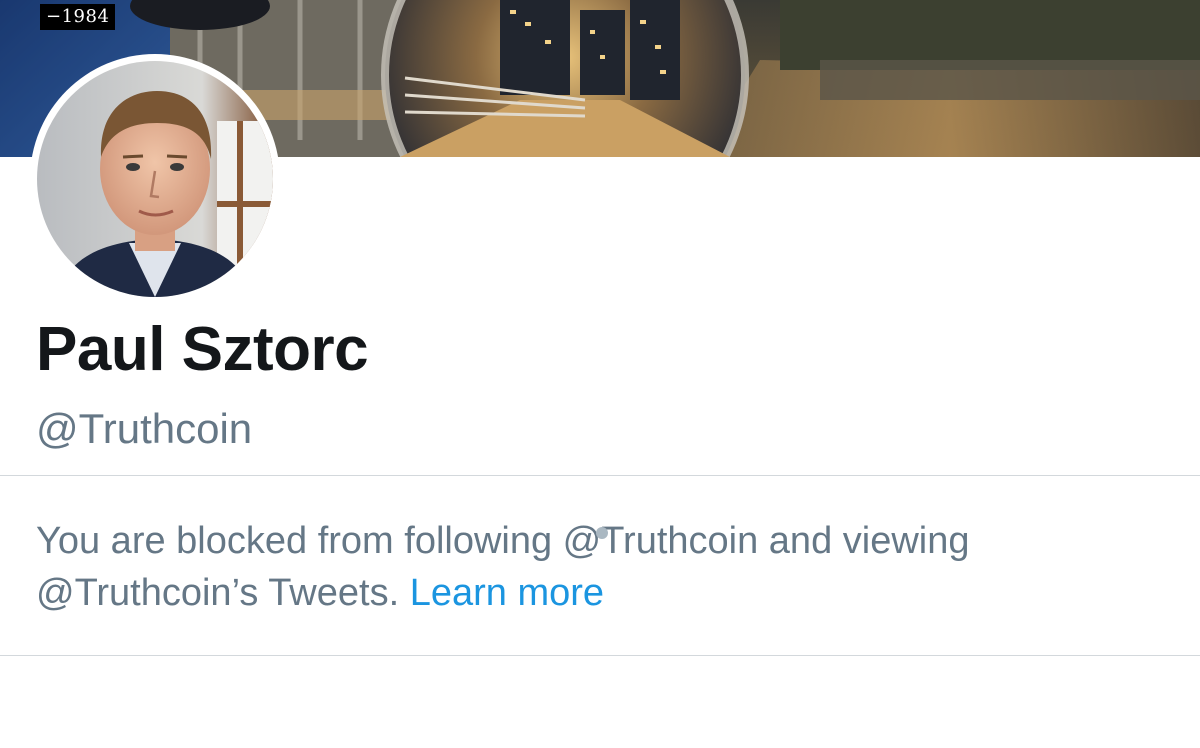 The height and width of the screenshot is (748, 1200). Describe the element at coordinates (602, 533) in the screenshot. I see `touch-indicator` at that location.